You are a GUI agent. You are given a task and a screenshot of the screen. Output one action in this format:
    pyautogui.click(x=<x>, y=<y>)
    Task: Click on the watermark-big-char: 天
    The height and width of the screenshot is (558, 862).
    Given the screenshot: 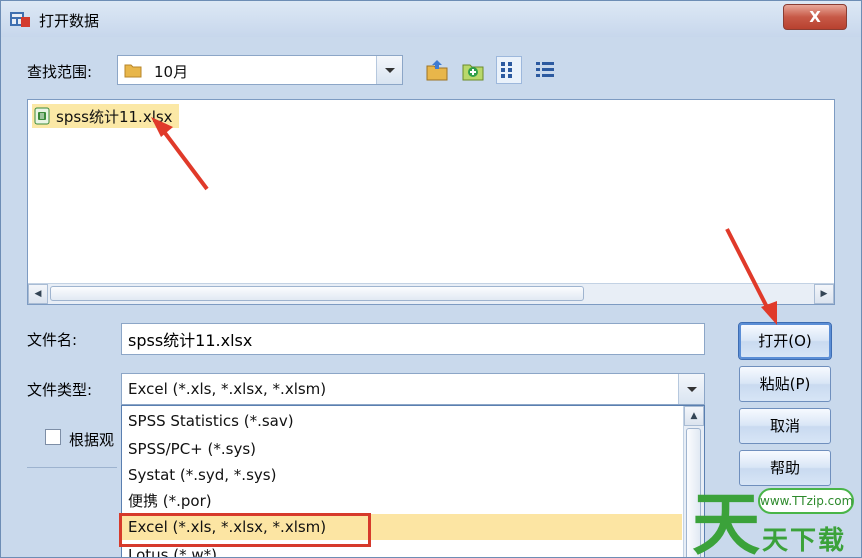 What is the action you would take?
    pyautogui.click(x=726, y=522)
    